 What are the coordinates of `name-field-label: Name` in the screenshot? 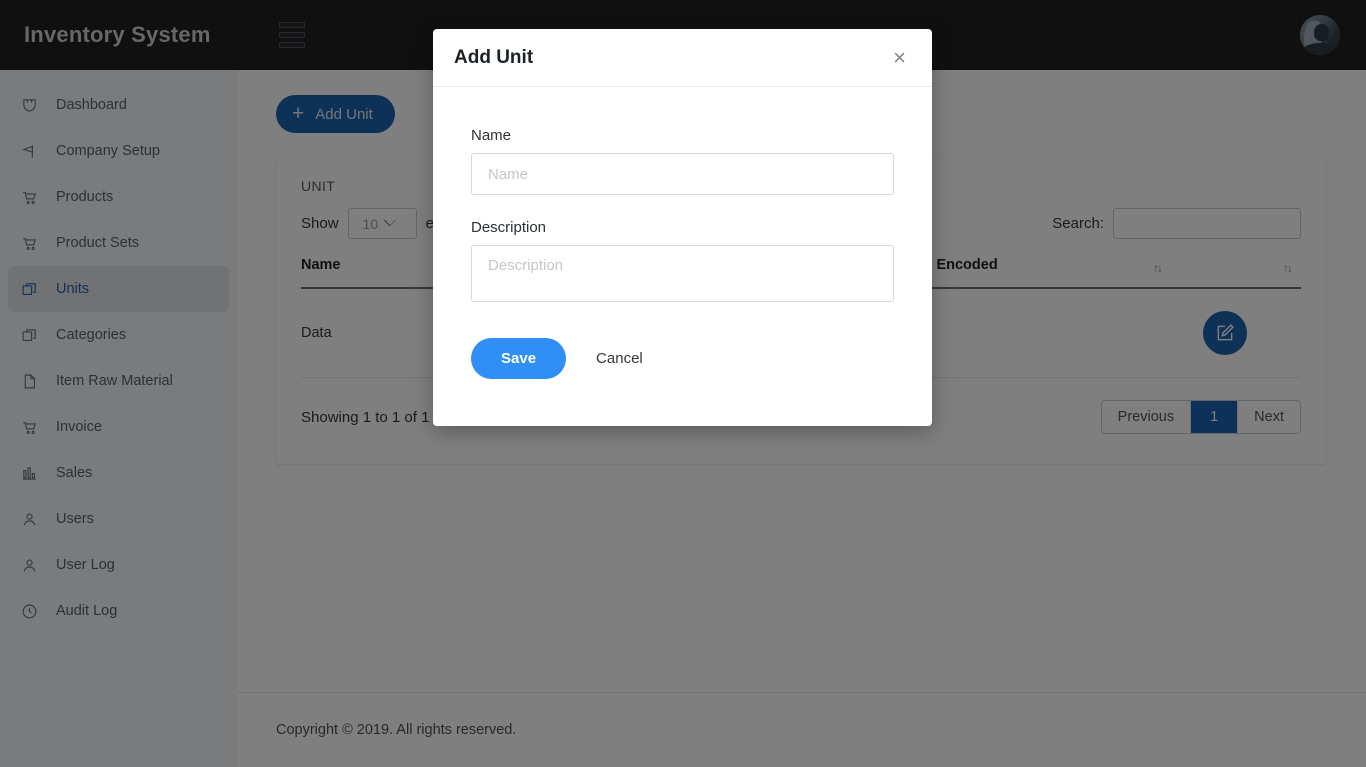 It's located at (491, 135).